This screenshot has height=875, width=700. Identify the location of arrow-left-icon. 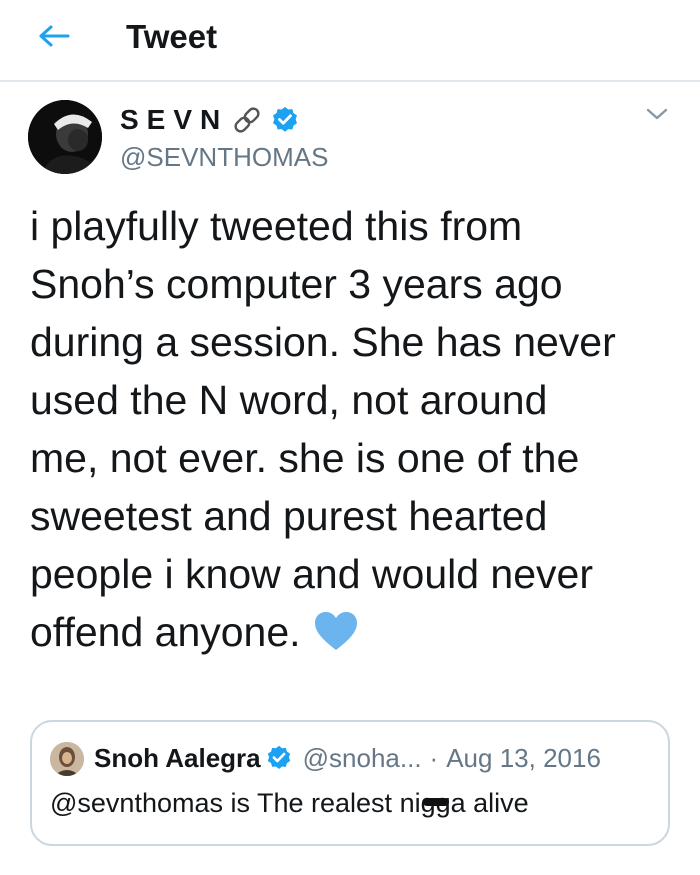
(54, 38).